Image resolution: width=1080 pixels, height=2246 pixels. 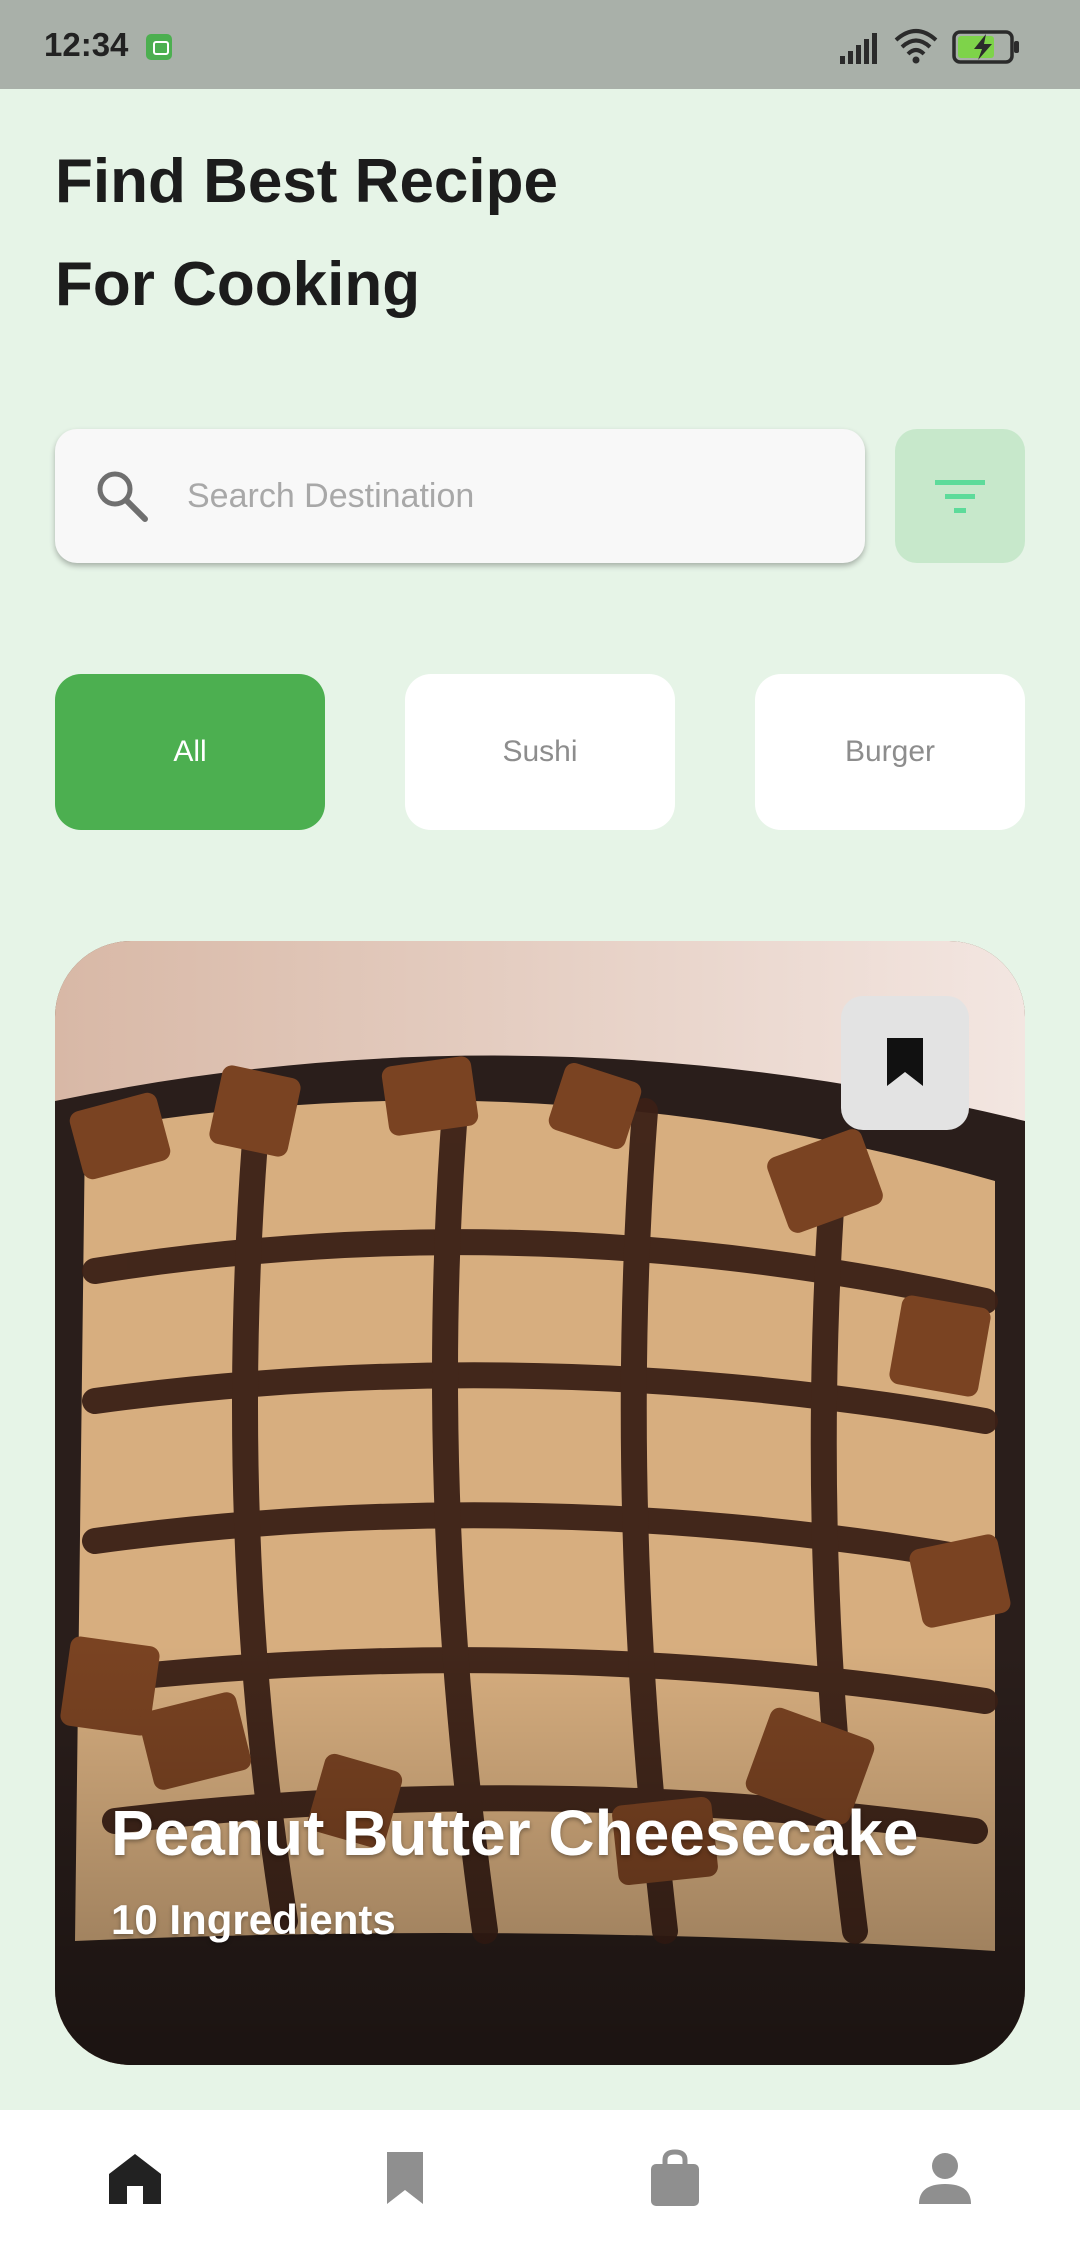 I want to click on filter-button, so click(x=960, y=496).